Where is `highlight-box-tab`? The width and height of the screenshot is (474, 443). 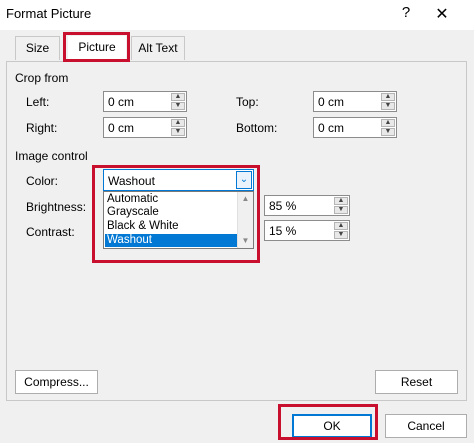
highlight-box-tab is located at coordinates (96, 47).